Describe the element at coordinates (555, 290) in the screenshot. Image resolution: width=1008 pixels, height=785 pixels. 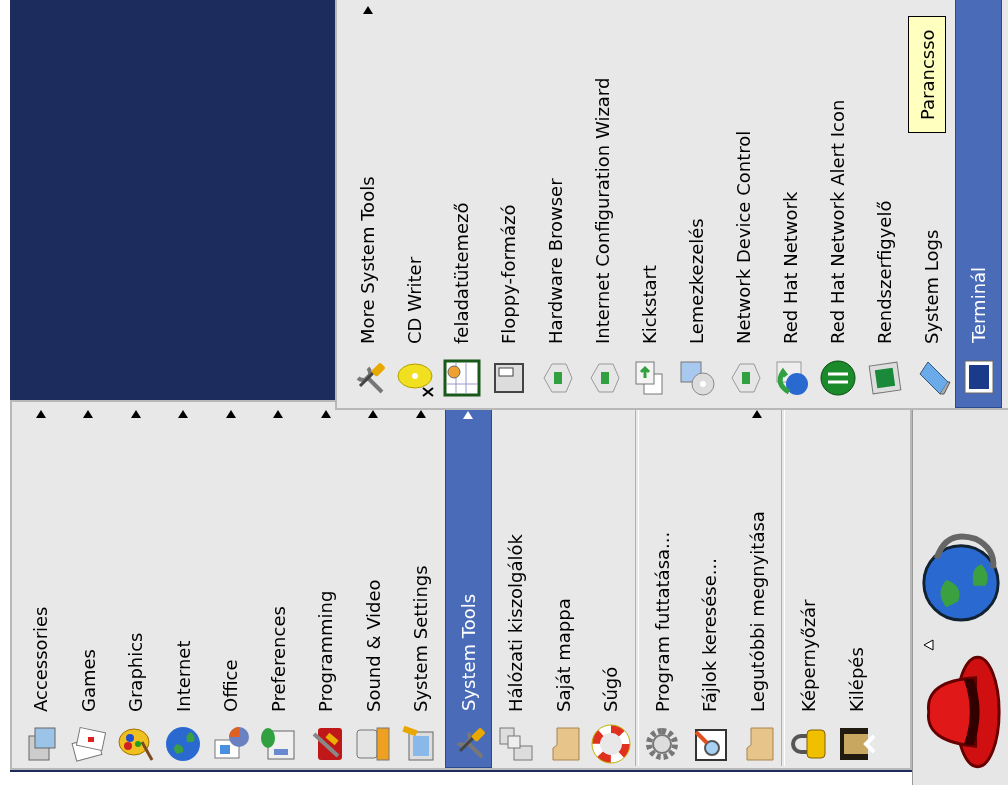
I see `menu-item: Hardware Browser` at that location.